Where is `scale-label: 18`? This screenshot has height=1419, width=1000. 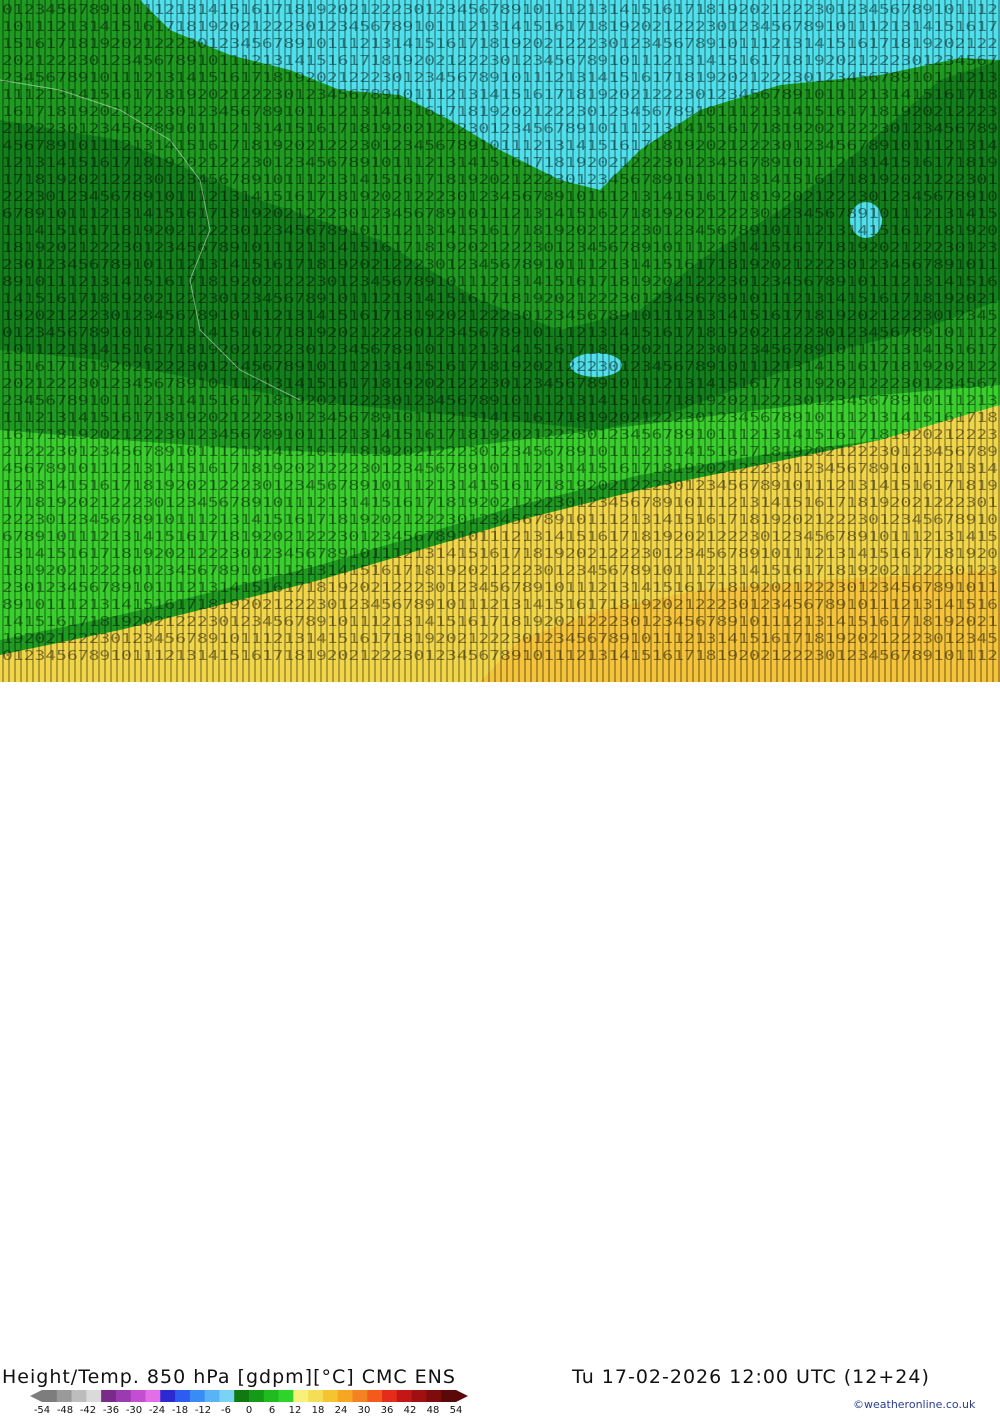
scale-label: 18 is located at coordinates (318, 1410).